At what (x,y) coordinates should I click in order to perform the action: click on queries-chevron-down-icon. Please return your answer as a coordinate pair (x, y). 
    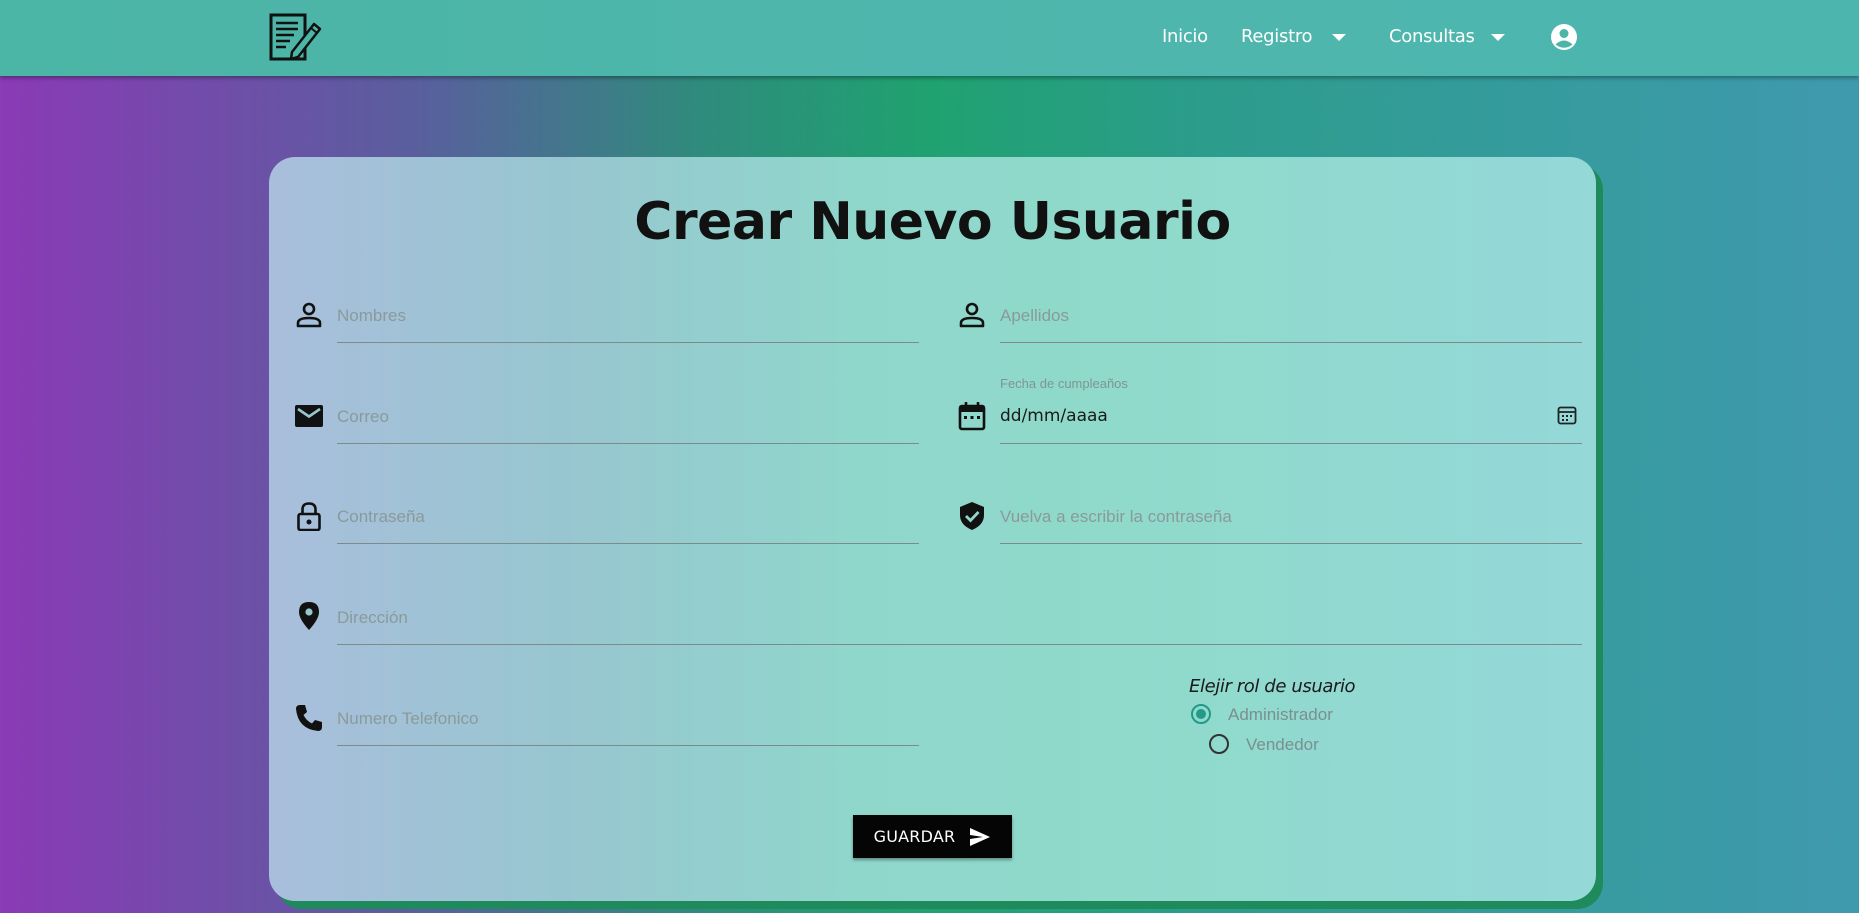
    Looking at the image, I should click on (1498, 37).